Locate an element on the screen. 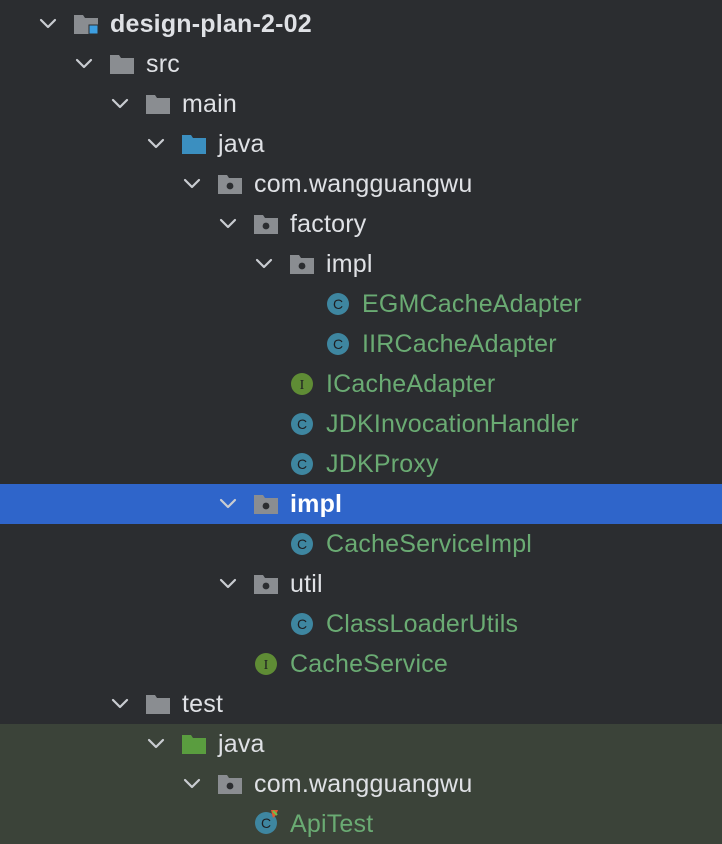  tree-row: C ClassLoaderUtils is located at coordinates (361, 624).